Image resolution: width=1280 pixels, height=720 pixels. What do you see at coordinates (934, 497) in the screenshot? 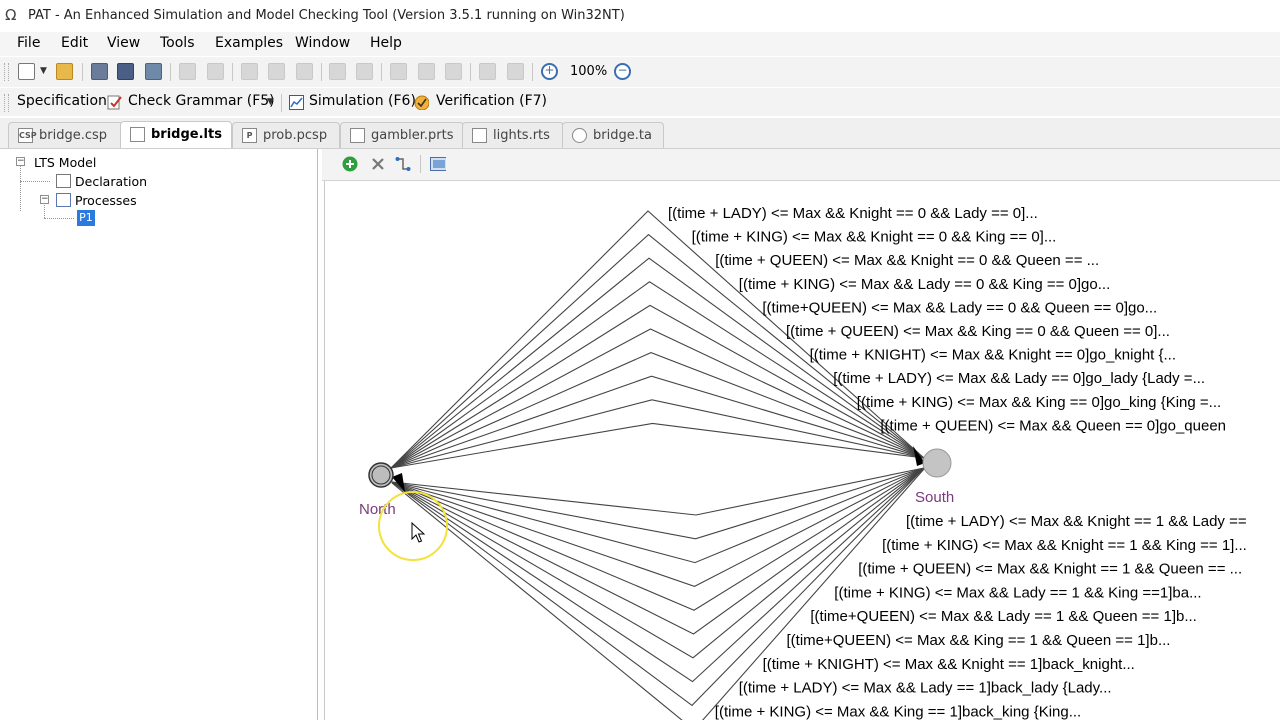
I see `state-label-south: South` at bounding box center [934, 497].